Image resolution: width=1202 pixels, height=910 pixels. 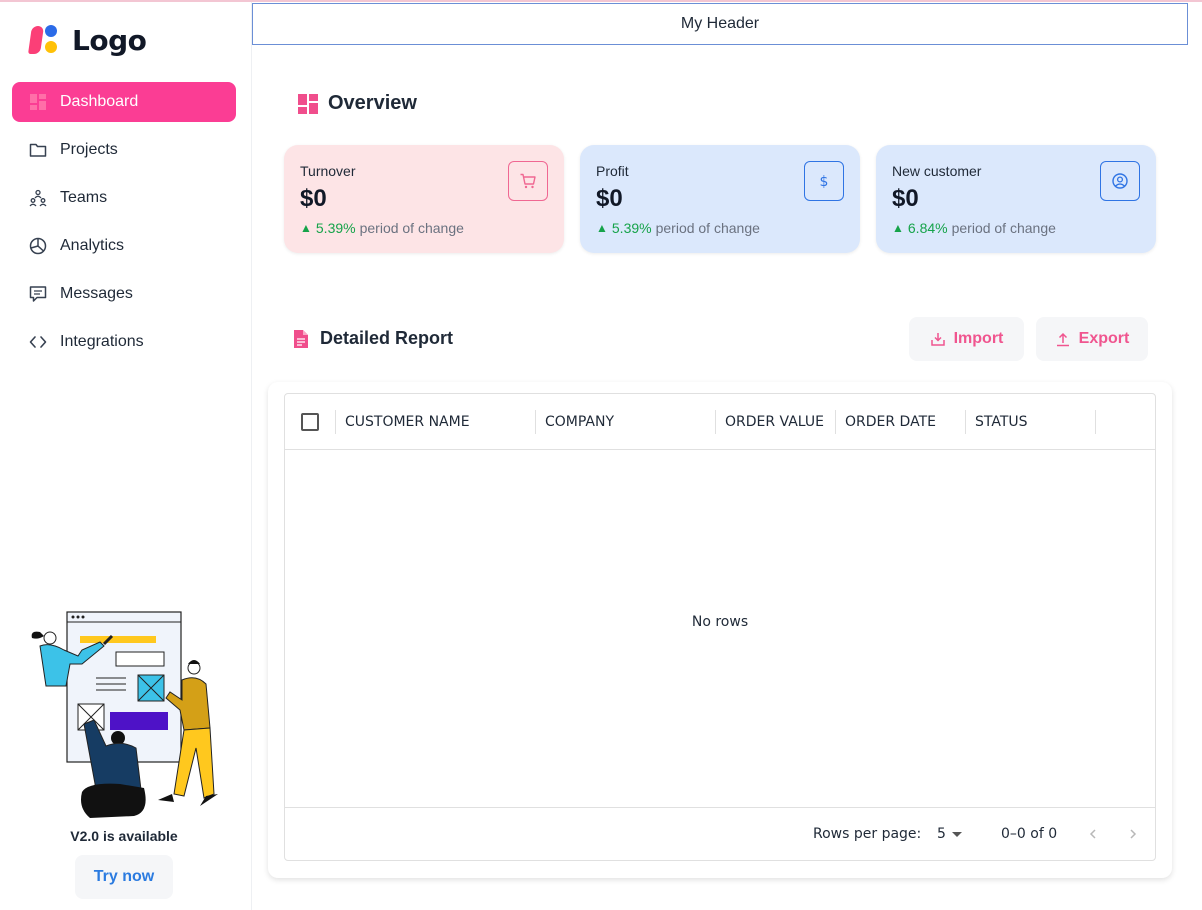 I want to click on card-change: ▲ 6.84% period of change, so click(x=974, y=228).